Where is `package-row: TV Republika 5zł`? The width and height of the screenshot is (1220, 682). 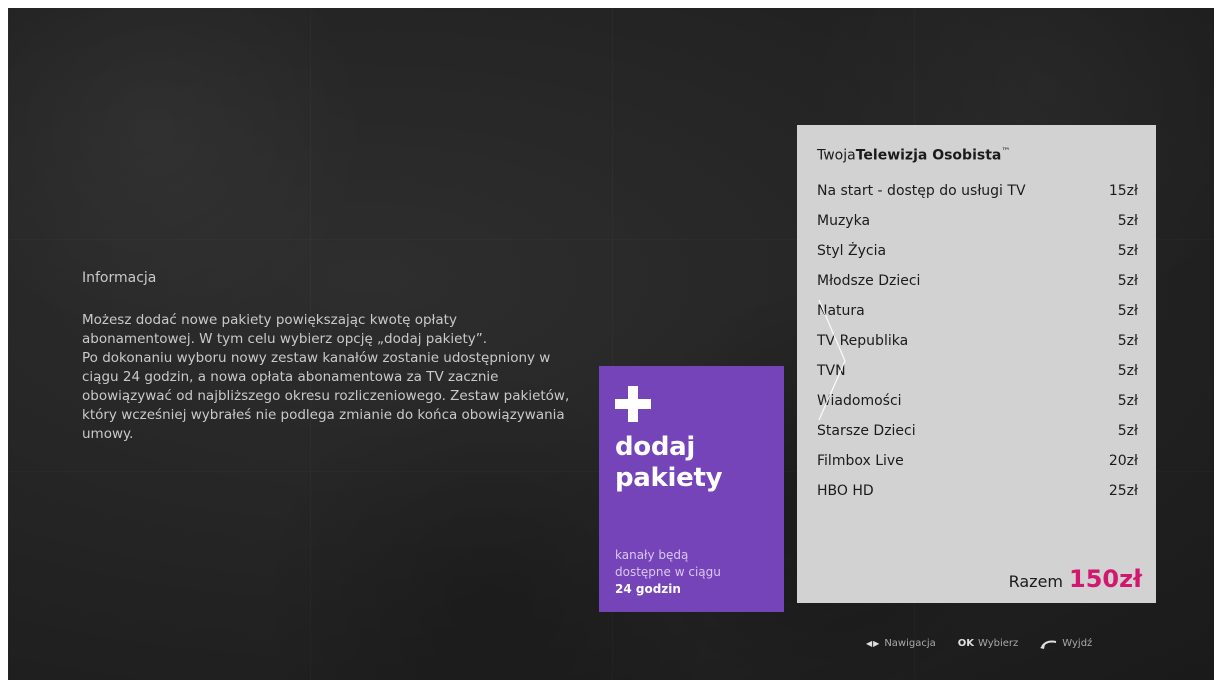 package-row: TV Republika 5zł is located at coordinates (977, 347).